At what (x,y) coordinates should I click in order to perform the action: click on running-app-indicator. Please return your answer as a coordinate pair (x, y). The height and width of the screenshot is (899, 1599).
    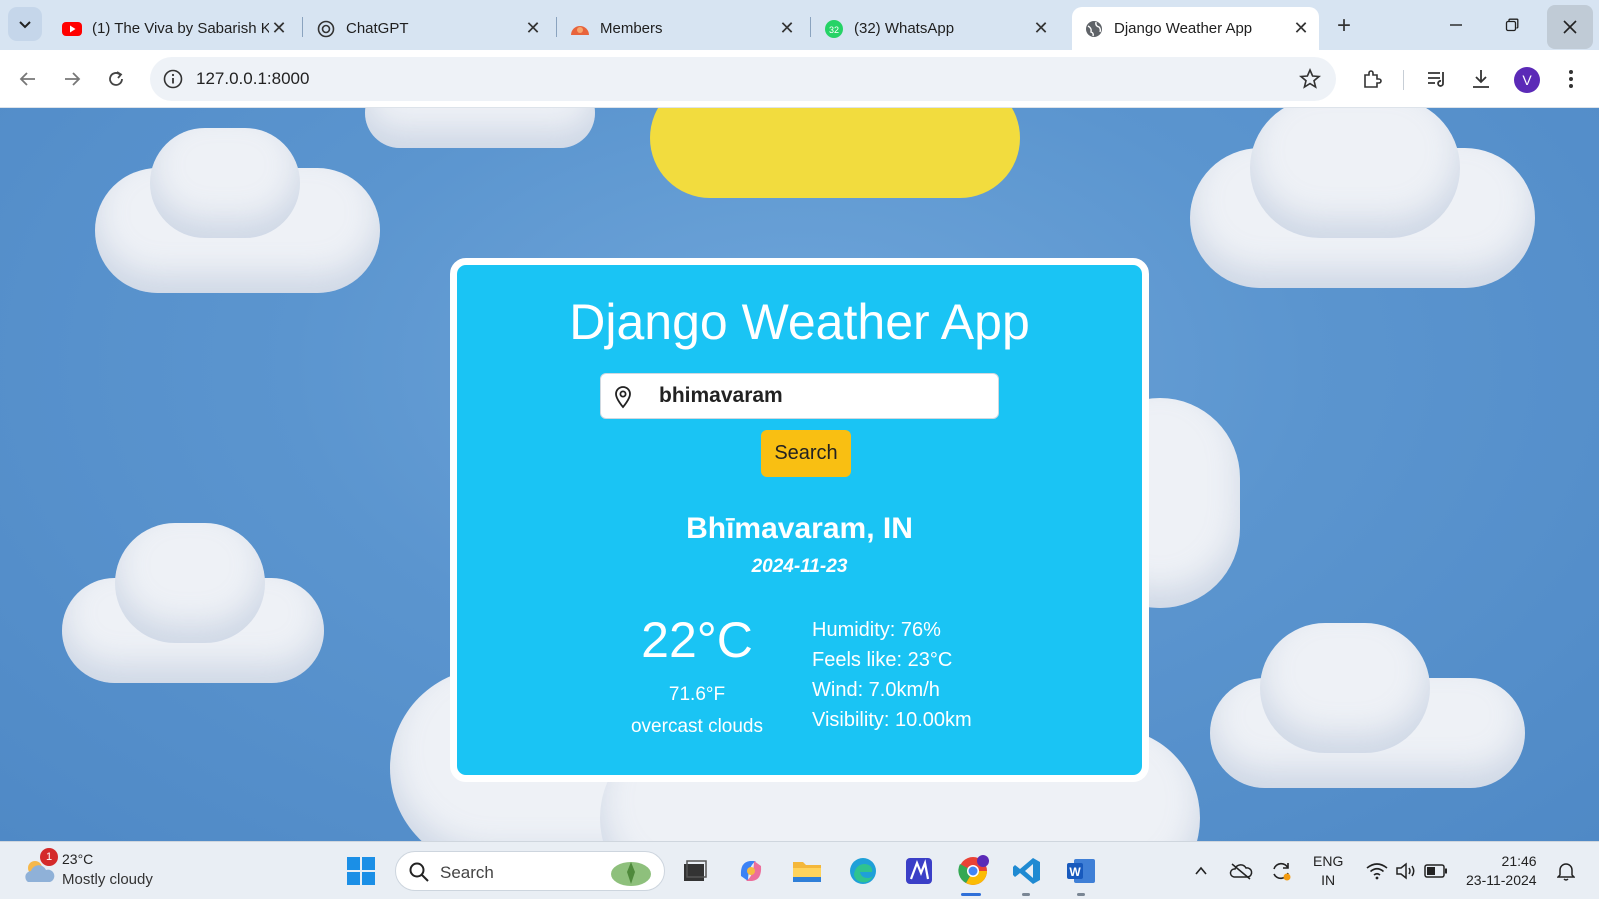
    Looking at the image, I should click on (1026, 894).